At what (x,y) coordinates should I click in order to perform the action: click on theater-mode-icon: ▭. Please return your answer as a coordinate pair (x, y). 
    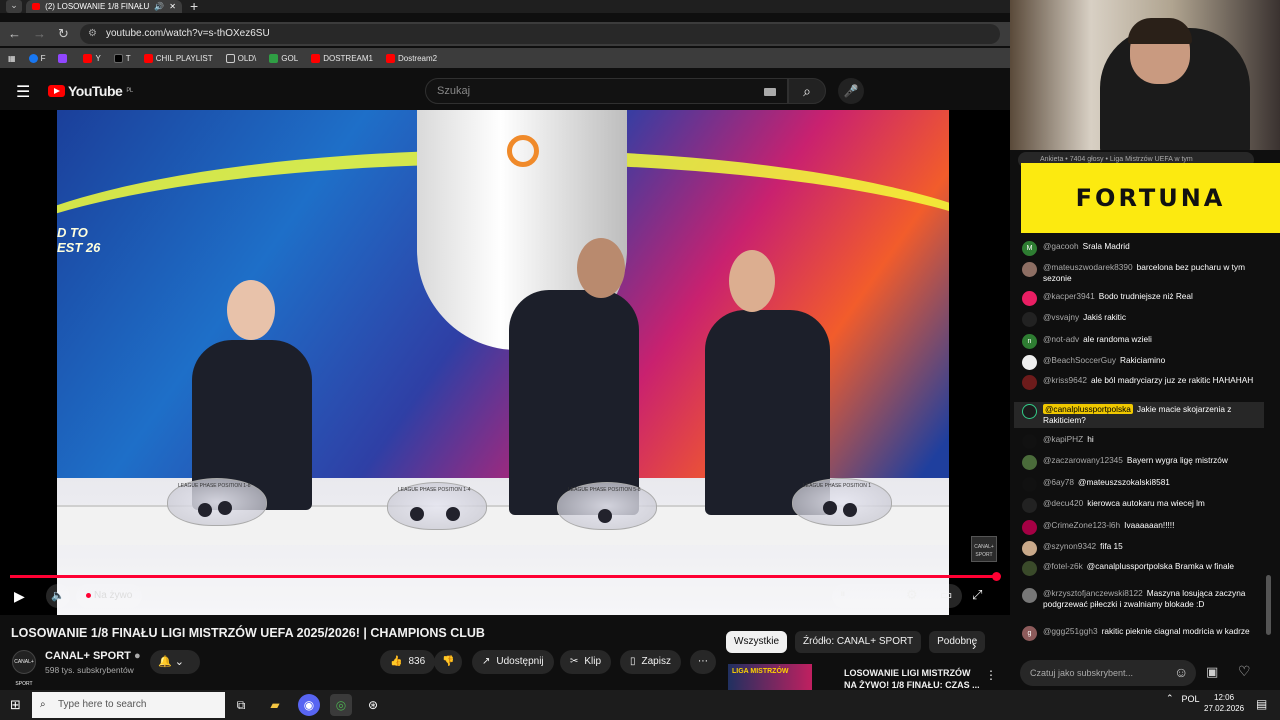
    Looking at the image, I should click on (946, 595).